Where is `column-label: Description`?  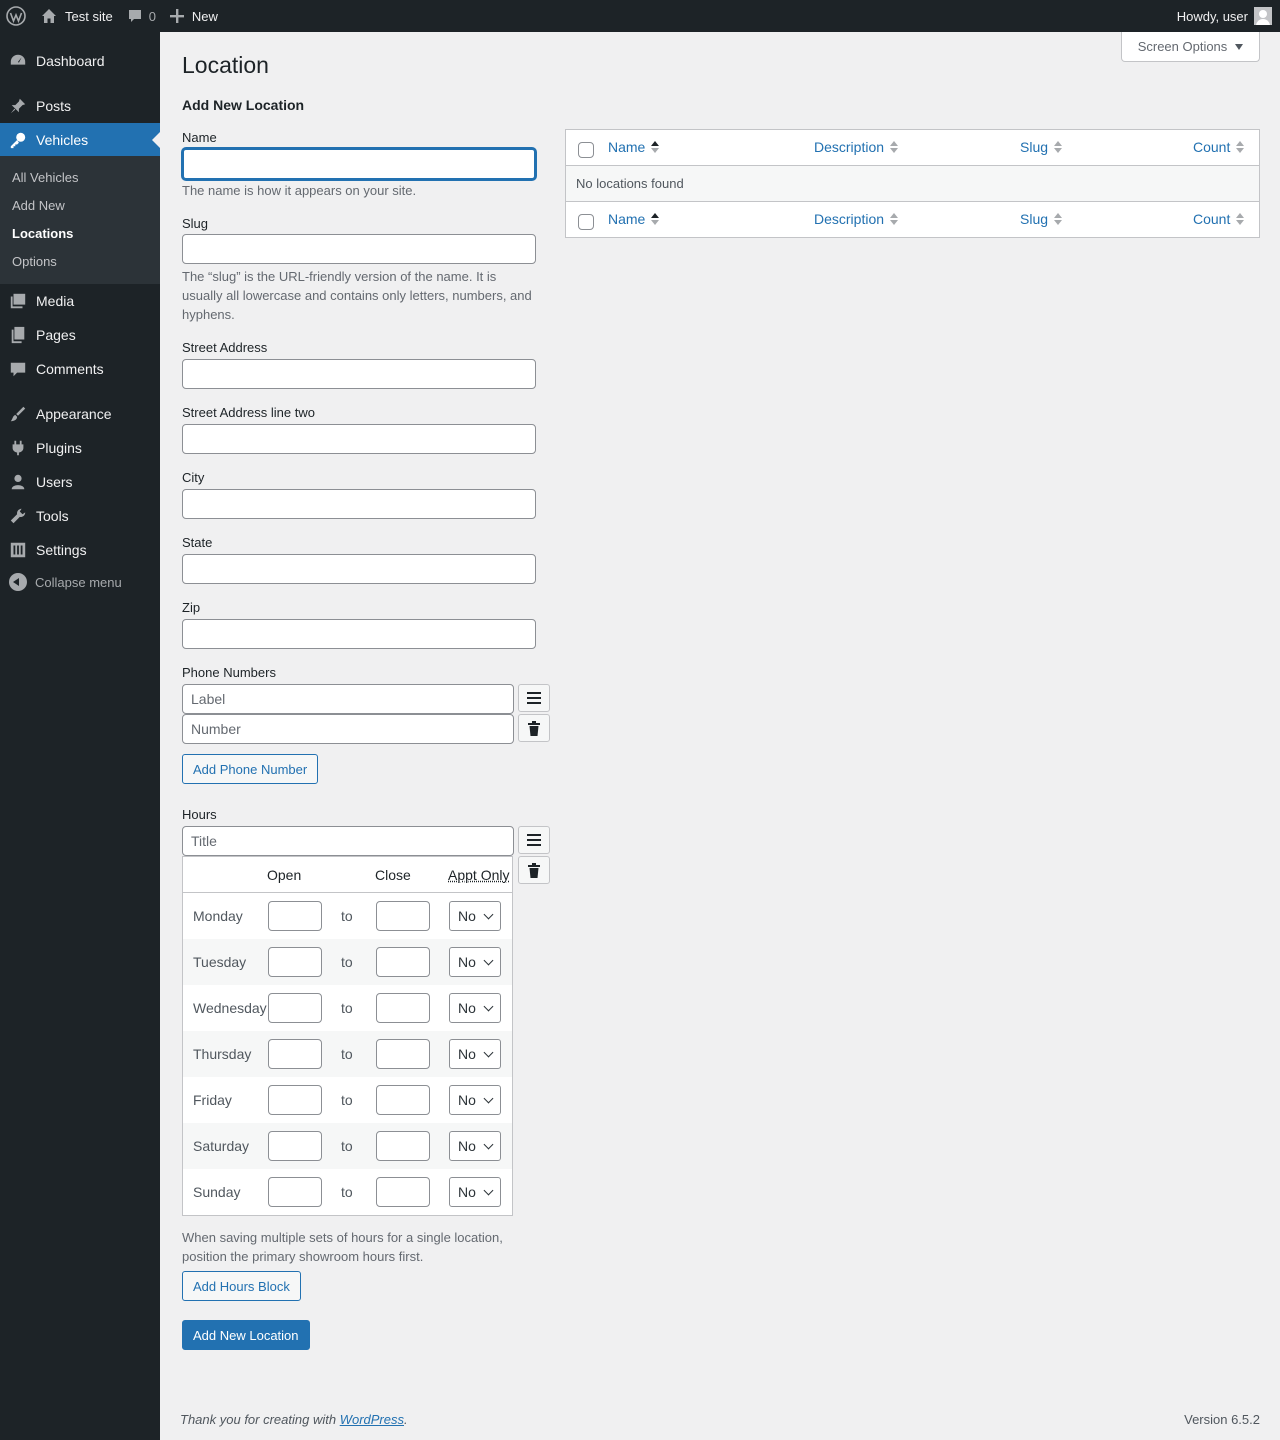 column-label: Description is located at coordinates (849, 147).